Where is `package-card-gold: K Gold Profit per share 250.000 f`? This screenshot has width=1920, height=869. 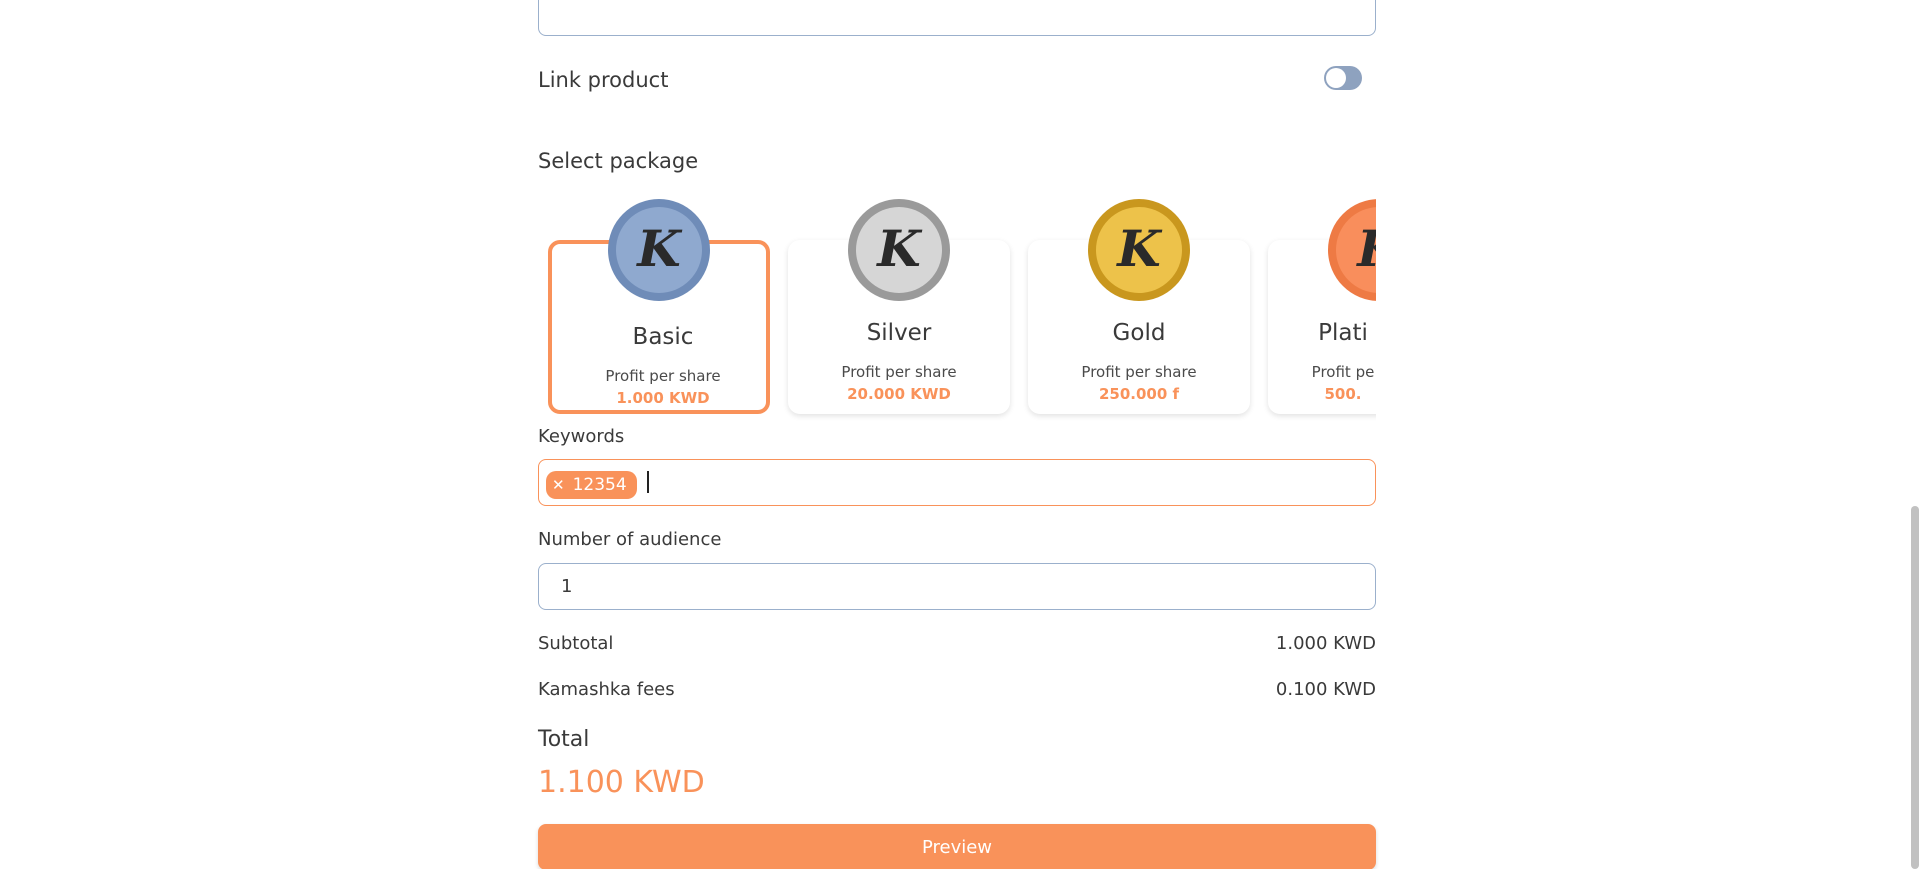
package-card-gold: K Gold Profit per share 250.000 f is located at coordinates (1139, 306).